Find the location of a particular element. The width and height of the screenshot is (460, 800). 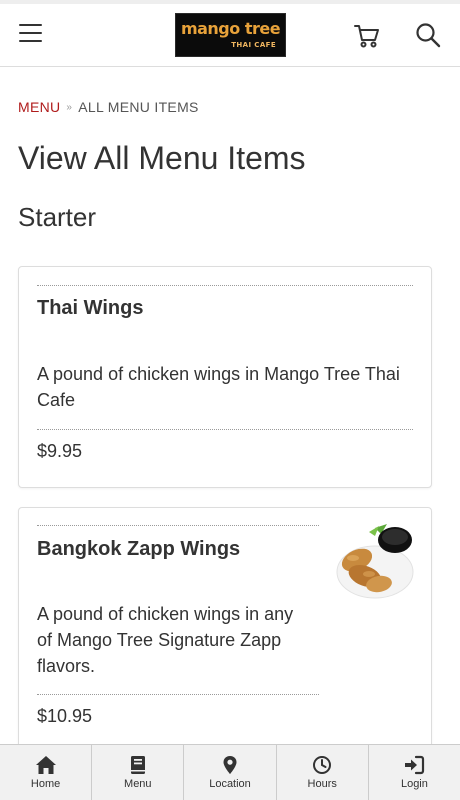

nav-location: Location is located at coordinates (230, 772).